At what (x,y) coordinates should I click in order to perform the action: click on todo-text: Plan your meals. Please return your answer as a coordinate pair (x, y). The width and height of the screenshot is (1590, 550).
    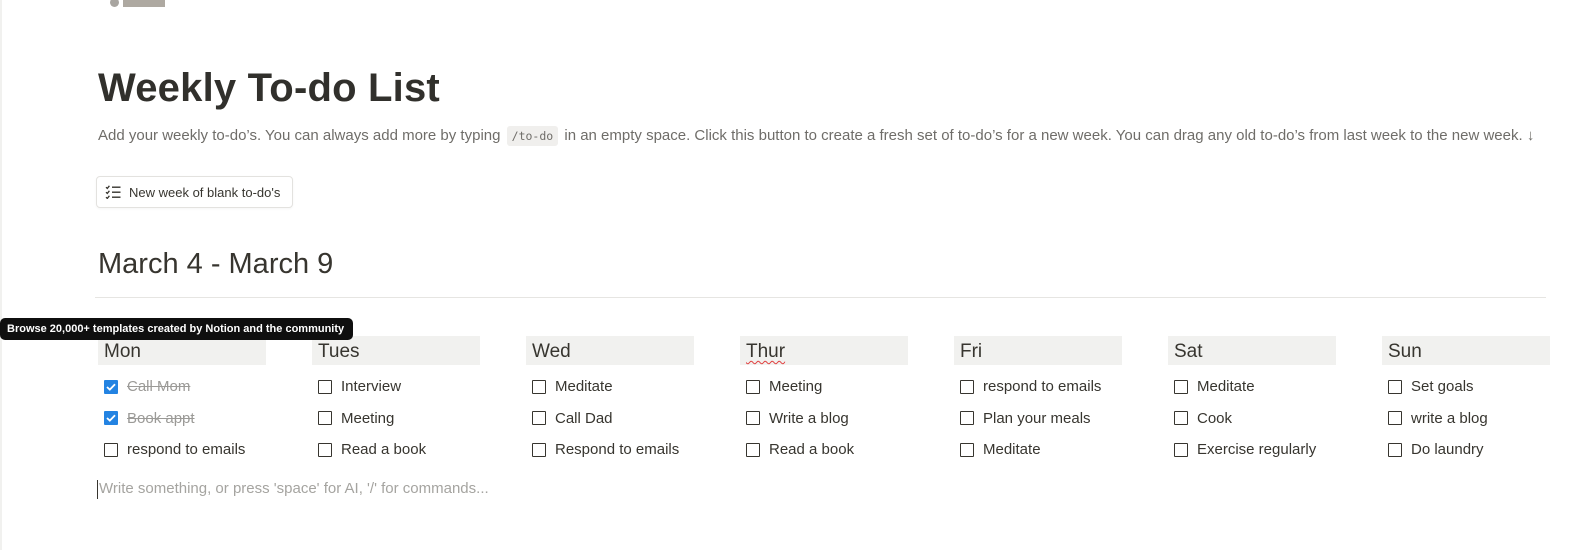
    Looking at the image, I should click on (1037, 418).